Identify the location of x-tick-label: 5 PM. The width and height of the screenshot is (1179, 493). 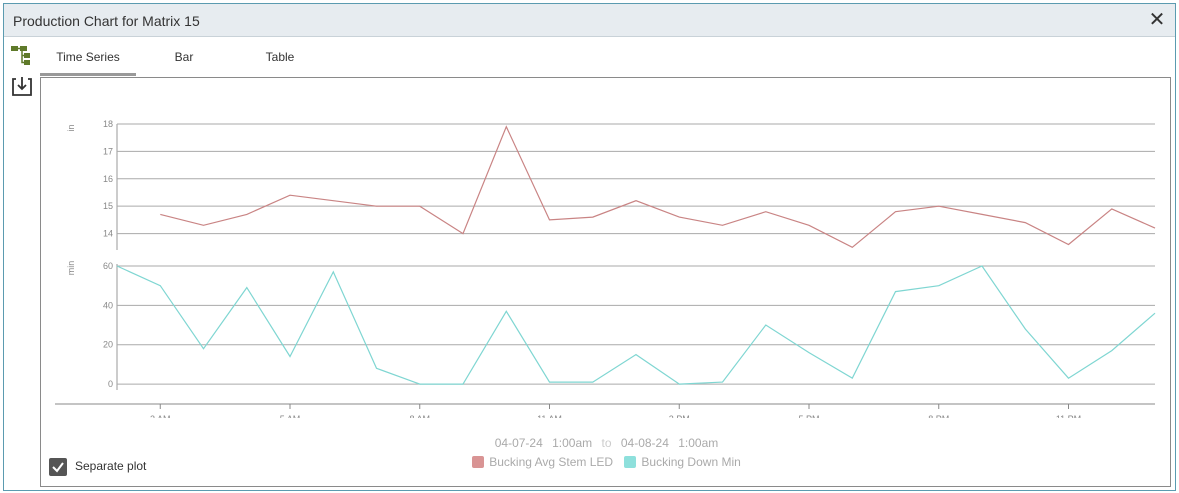
(808, 416).